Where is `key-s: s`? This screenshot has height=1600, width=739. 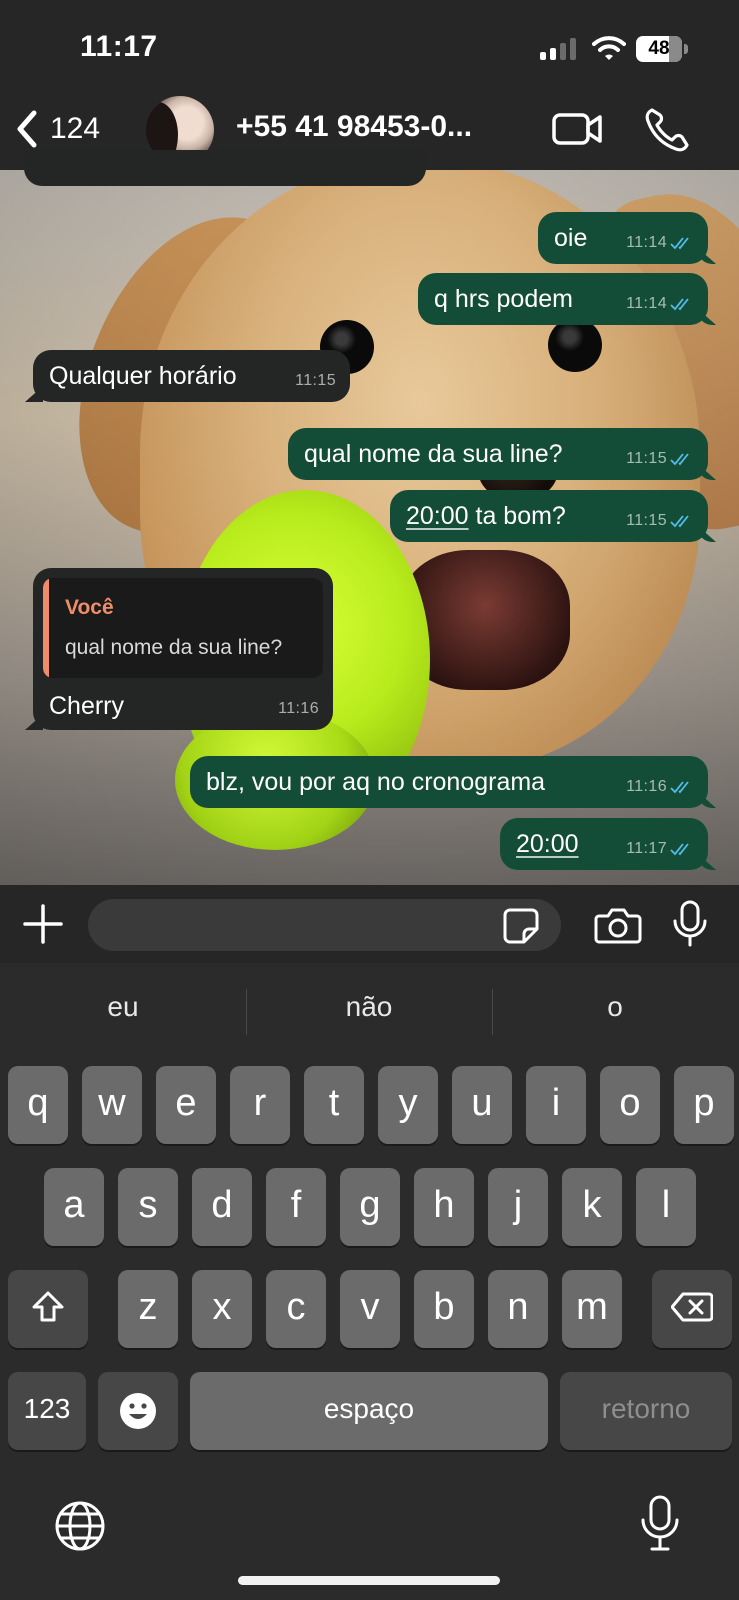
key-s: s is located at coordinates (148, 1207).